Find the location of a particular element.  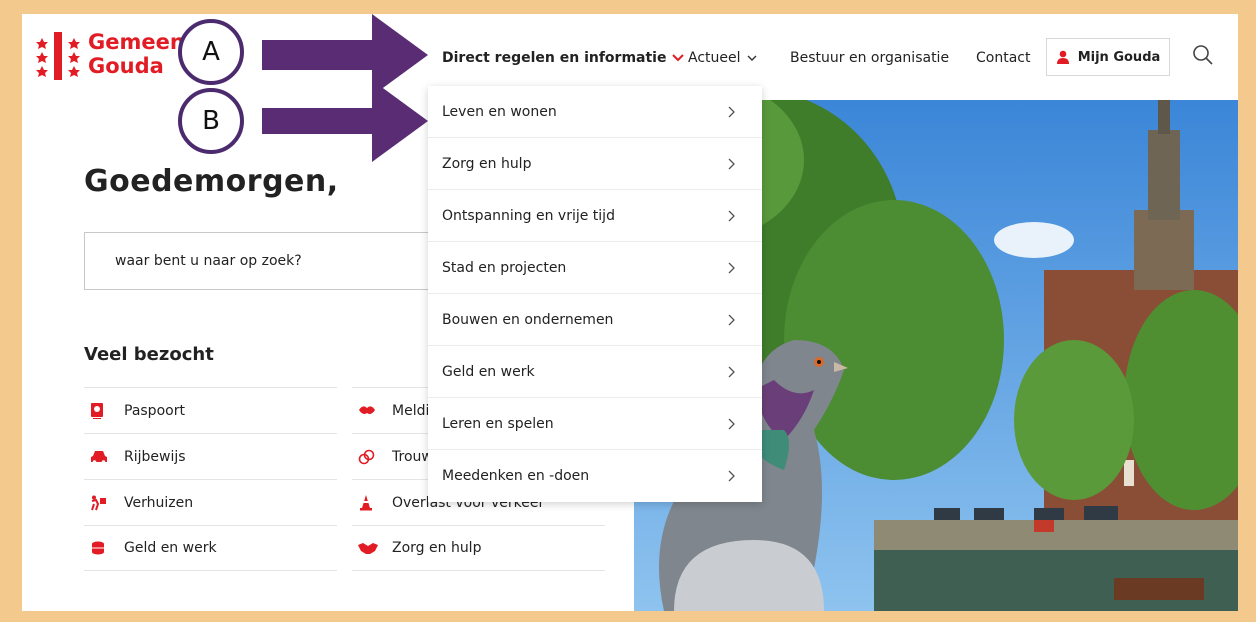

mijn-gouda-label: Mijn Gouda is located at coordinates (1119, 57).